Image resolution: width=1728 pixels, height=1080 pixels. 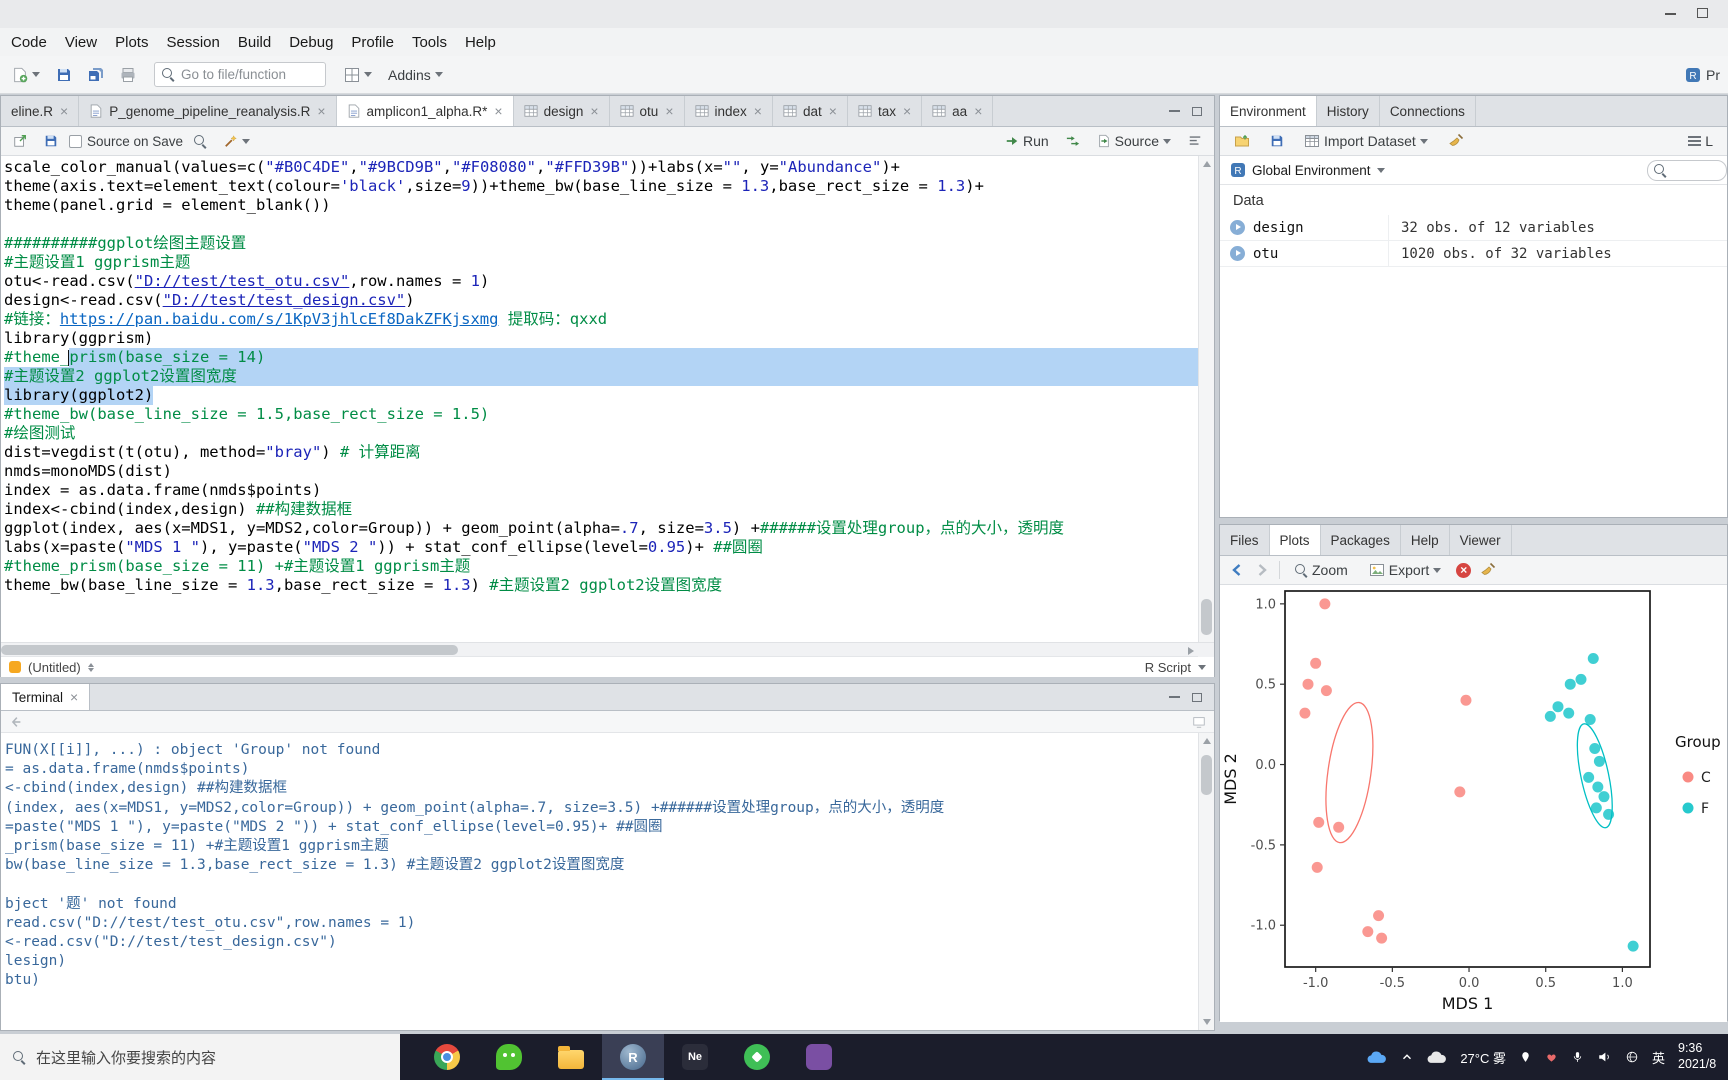 What do you see at coordinates (1687, 170) in the screenshot?
I see `environment-search-input` at bounding box center [1687, 170].